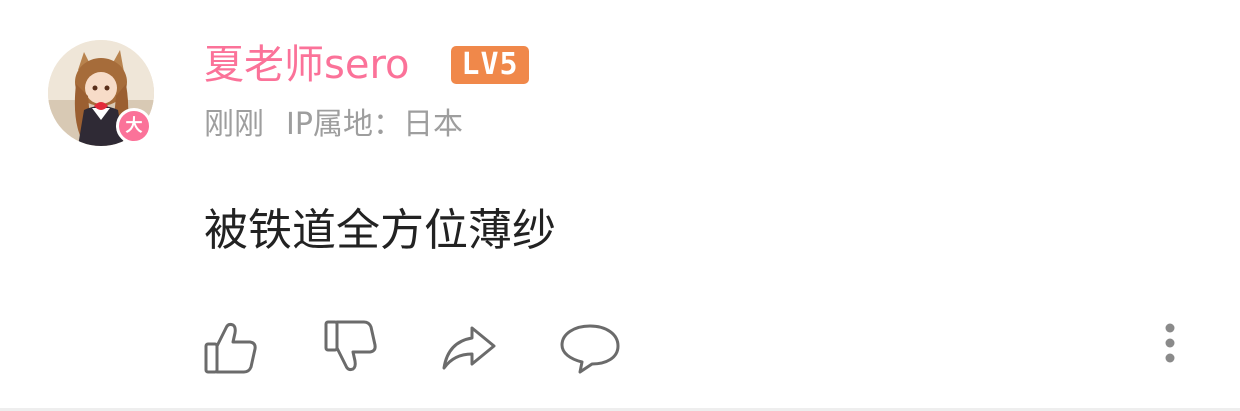  I want to click on username: 夏老师sero, so click(307, 65).